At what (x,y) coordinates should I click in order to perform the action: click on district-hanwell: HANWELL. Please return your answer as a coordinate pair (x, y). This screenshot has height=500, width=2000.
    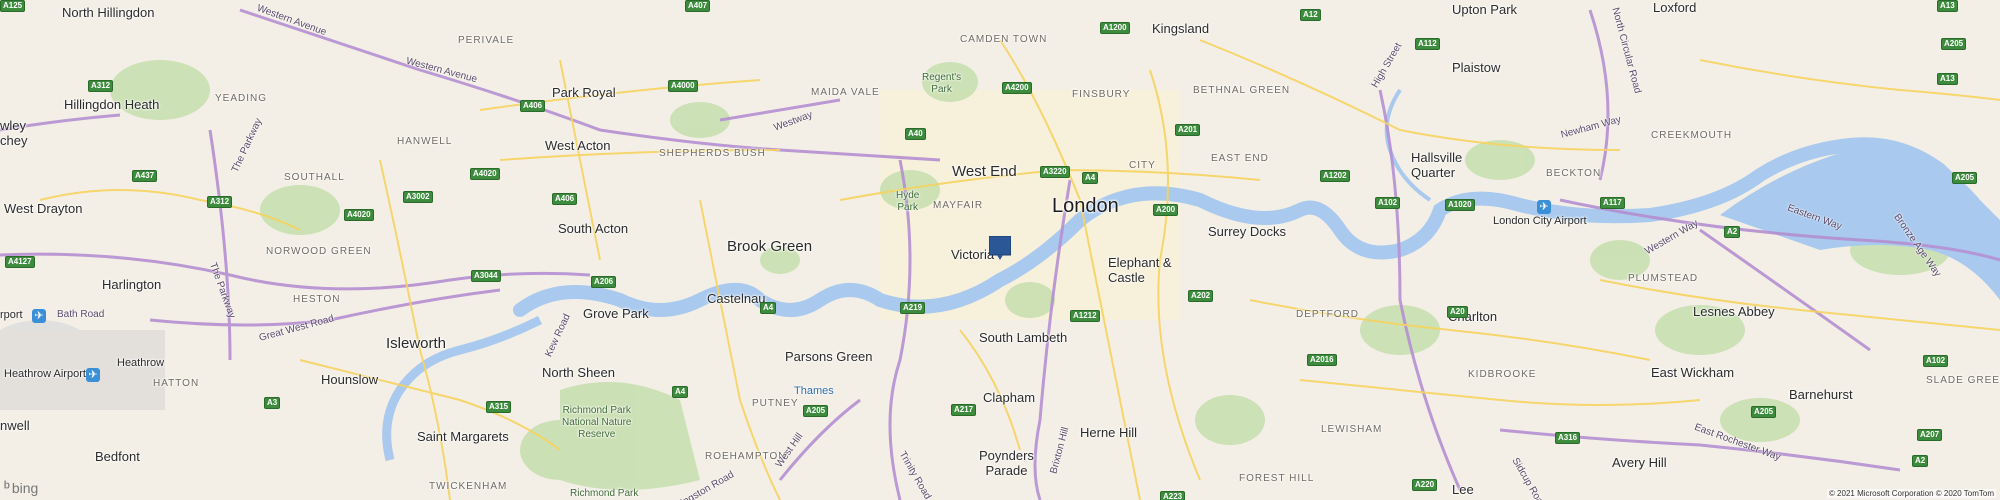
    Looking at the image, I should click on (425, 141).